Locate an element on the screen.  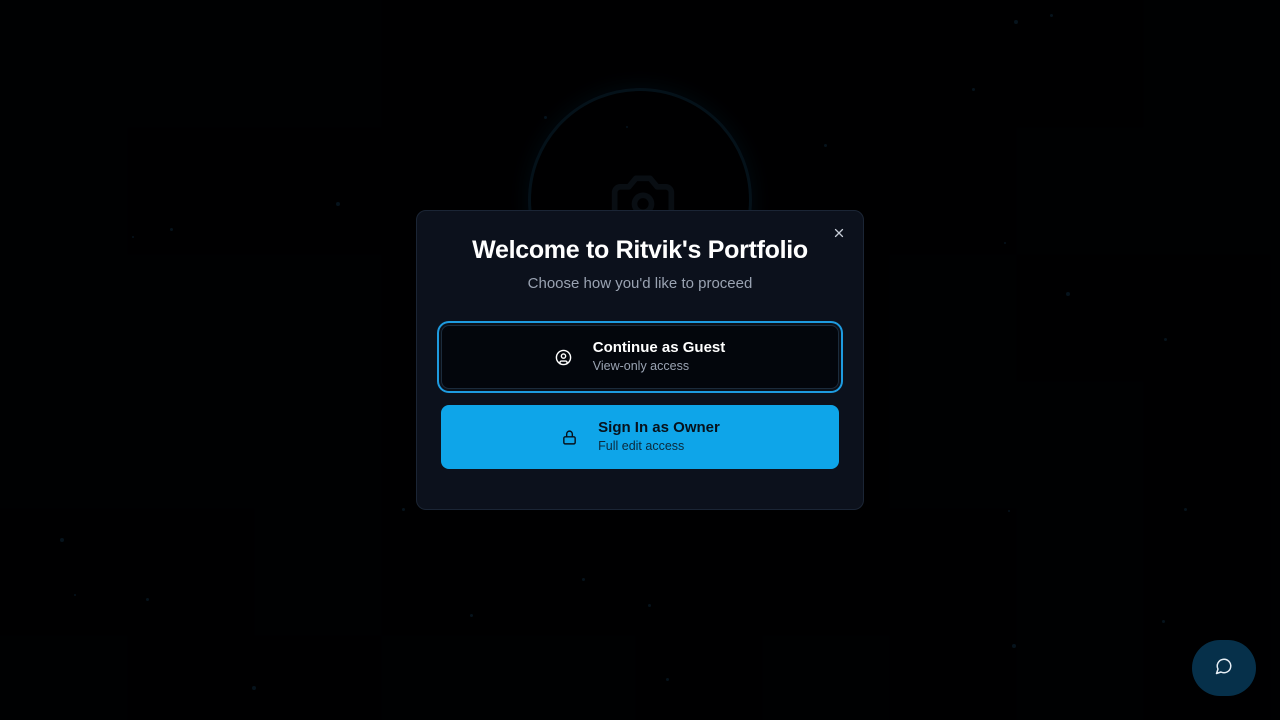
owner-button-sublabel: Full edit access is located at coordinates (641, 446).